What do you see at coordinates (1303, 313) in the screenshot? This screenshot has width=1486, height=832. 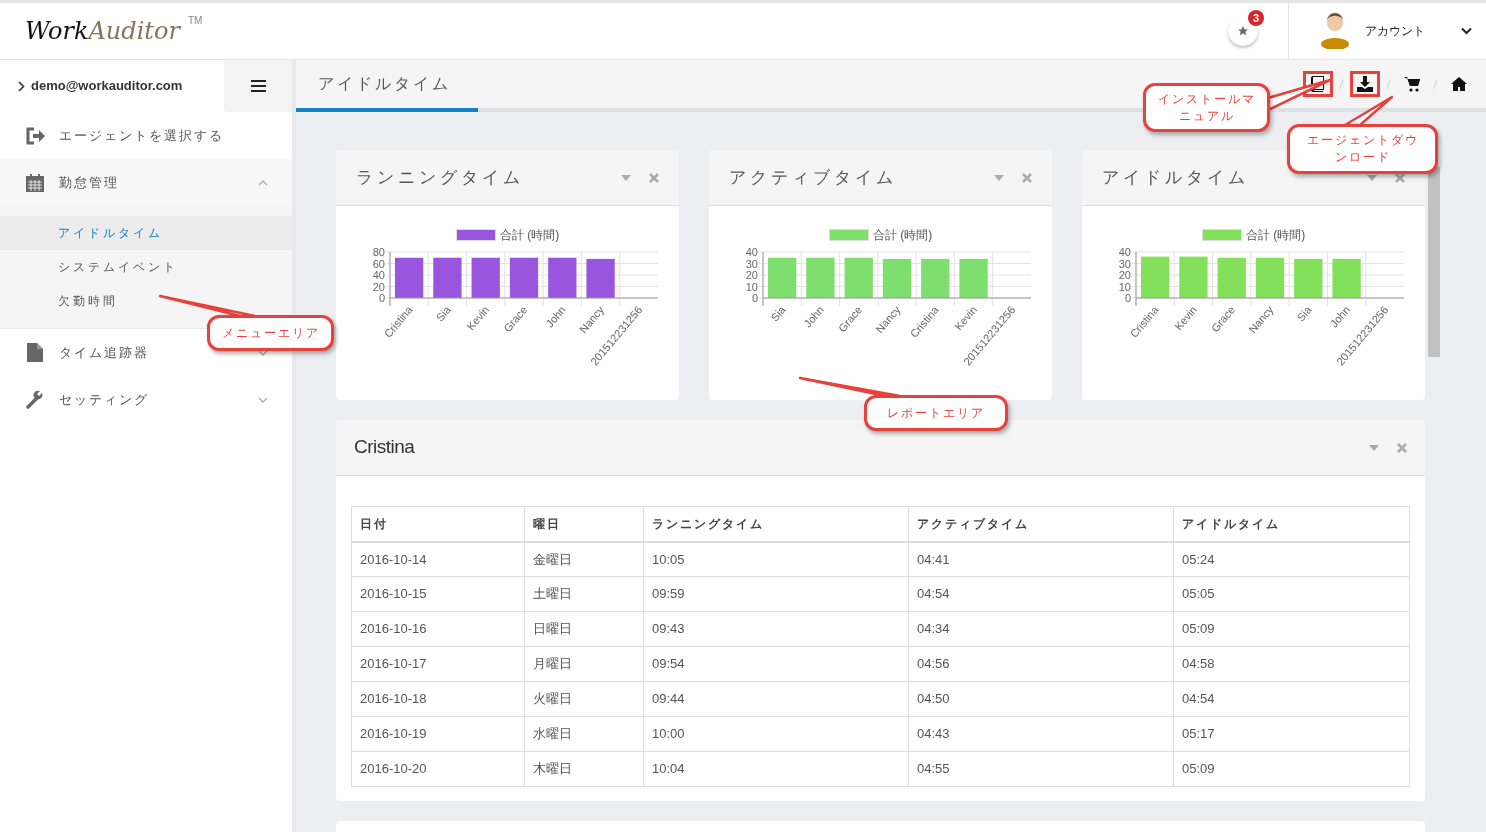 I see `axis-category-label: Sia` at bounding box center [1303, 313].